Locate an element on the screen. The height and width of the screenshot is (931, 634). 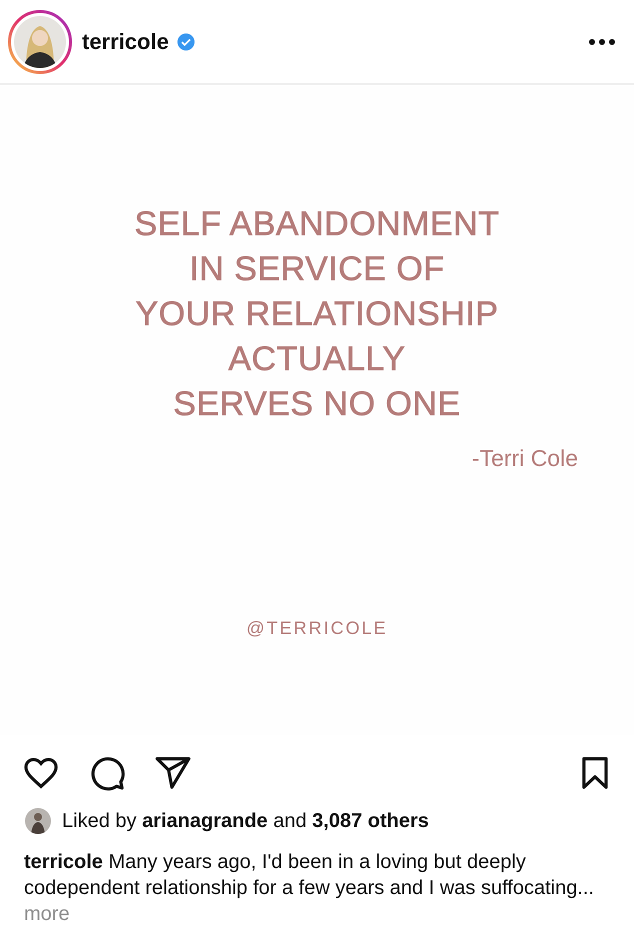
post-caption: terricole Many years ago, I'd been in a loving but deeply codependent relationship for a few years and I was suffocating... more is located at coordinates (309, 888).